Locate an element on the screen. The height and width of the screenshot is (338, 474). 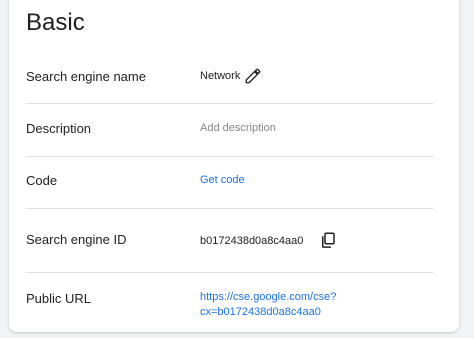
description-label: Description is located at coordinates (59, 128).